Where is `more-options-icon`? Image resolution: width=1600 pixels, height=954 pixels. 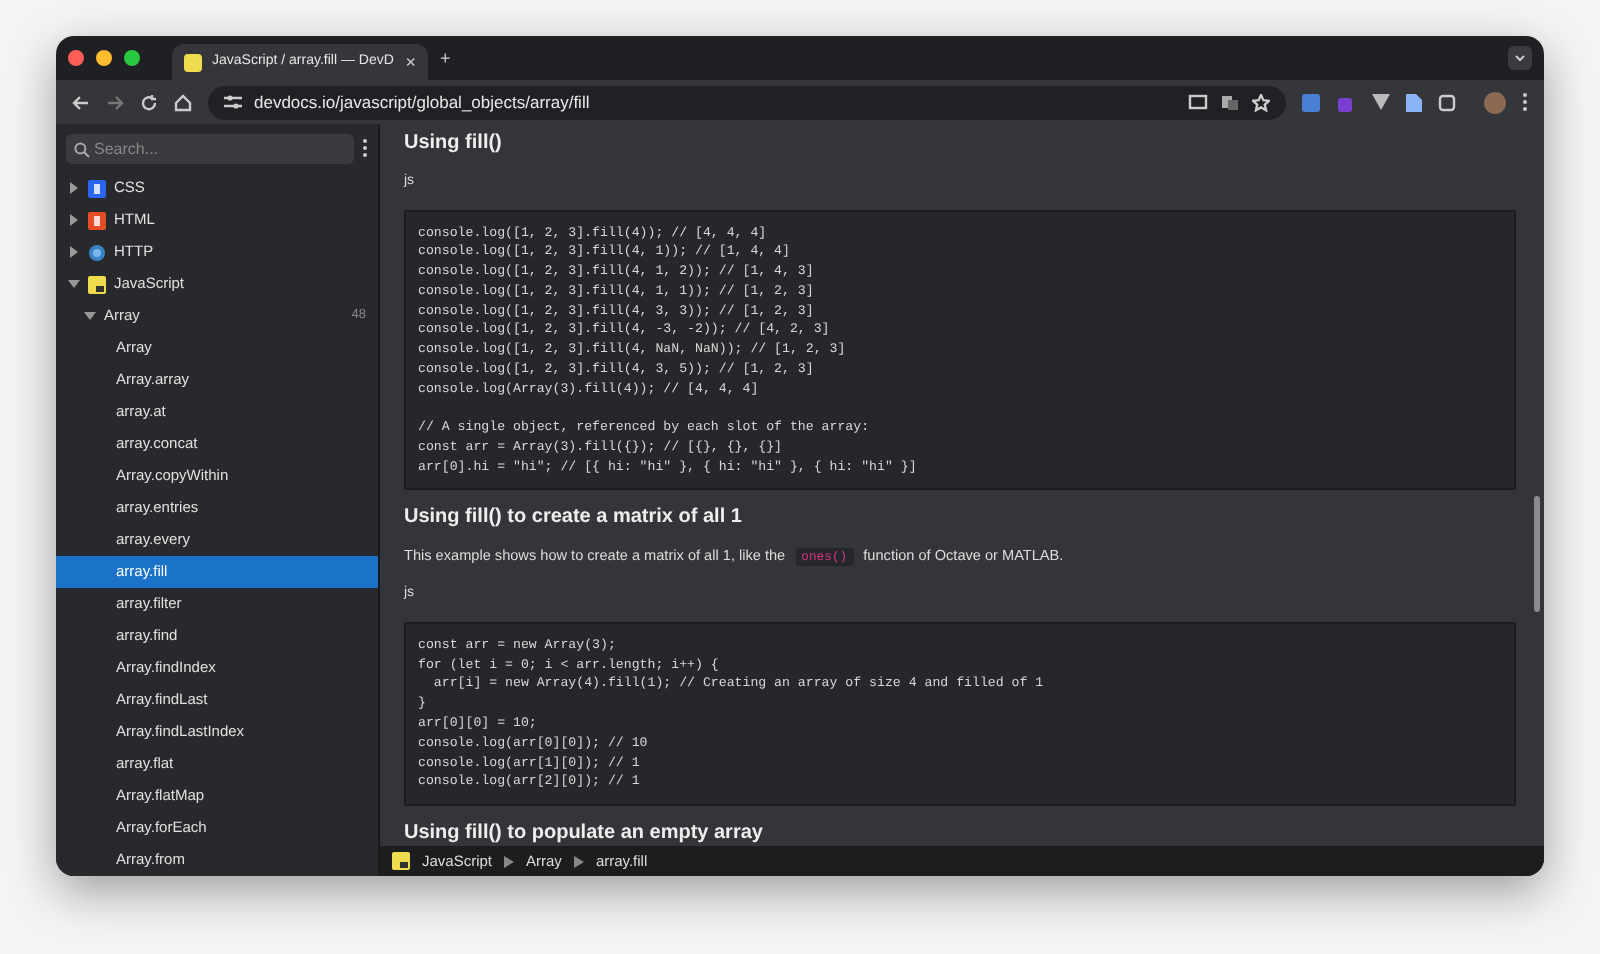
more-options-icon is located at coordinates (365, 148).